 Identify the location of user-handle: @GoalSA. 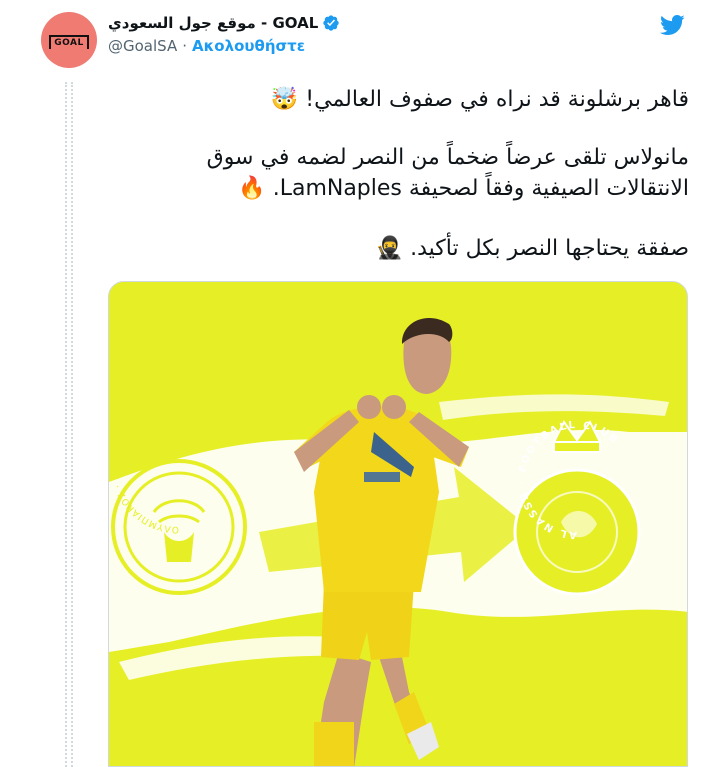
(142, 46).